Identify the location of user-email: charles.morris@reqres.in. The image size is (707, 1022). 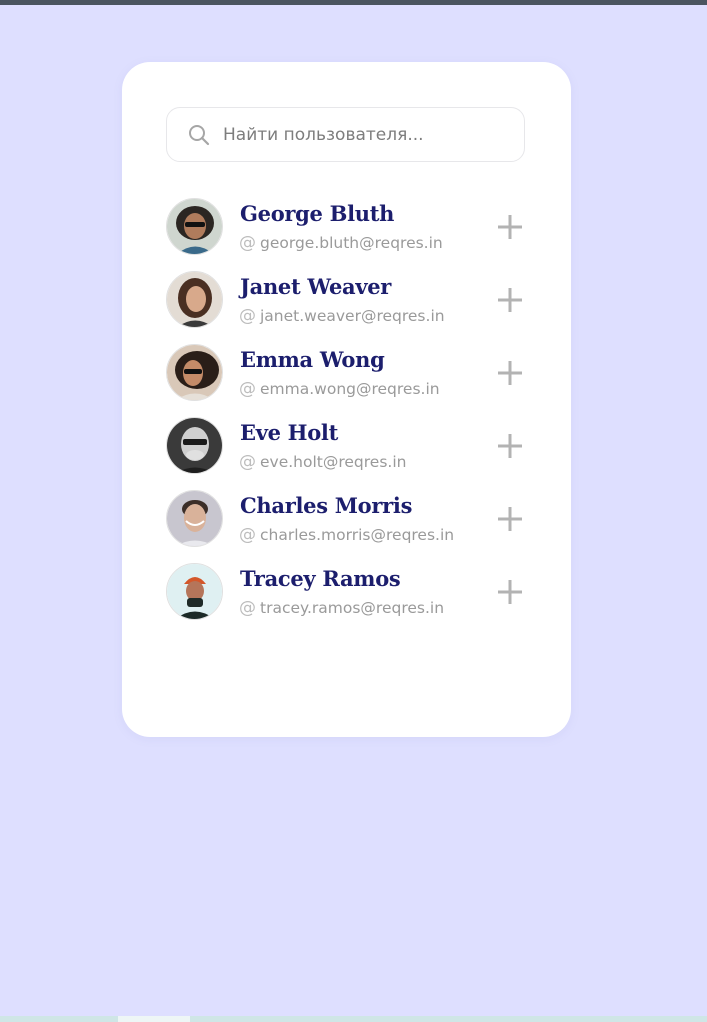
(357, 535).